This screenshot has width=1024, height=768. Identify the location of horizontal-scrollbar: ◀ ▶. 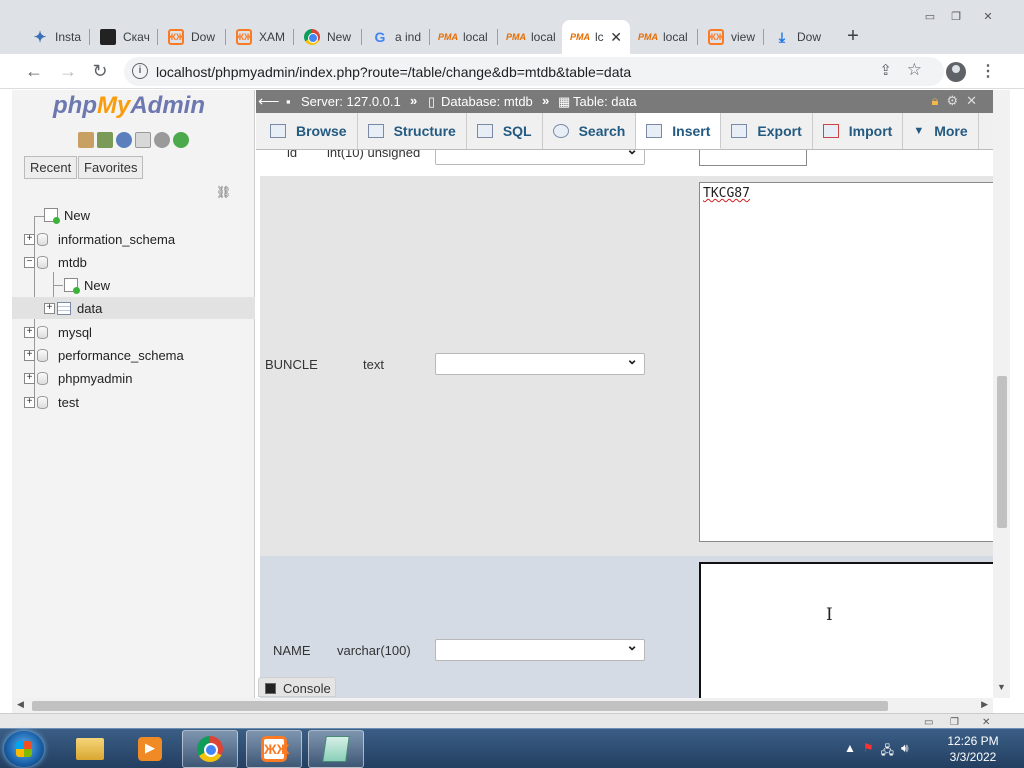
(502, 705).